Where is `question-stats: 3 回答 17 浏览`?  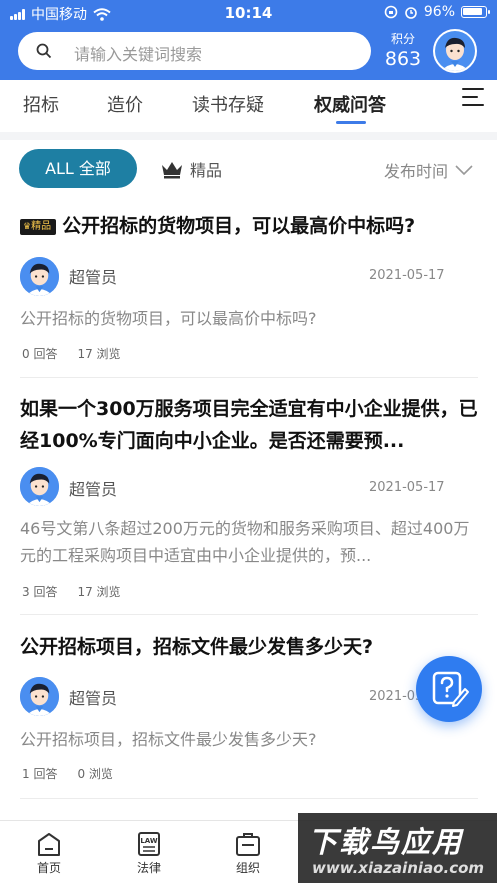
question-stats: 3 回答 17 浏览 is located at coordinates (81, 591).